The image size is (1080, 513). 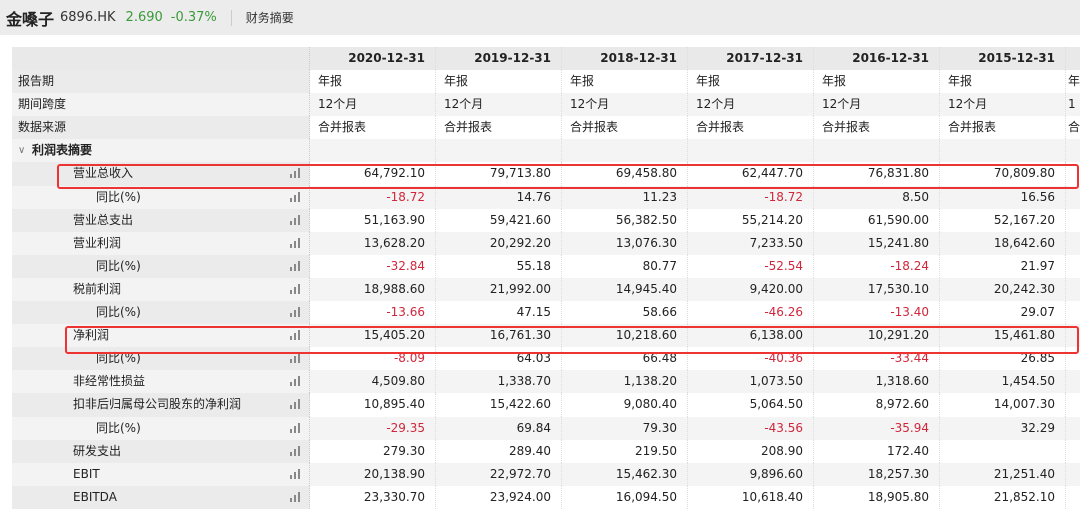 What do you see at coordinates (877, 220) in the screenshot?
I see `table-cell: 61,590.00` at bounding box center [877, 220].